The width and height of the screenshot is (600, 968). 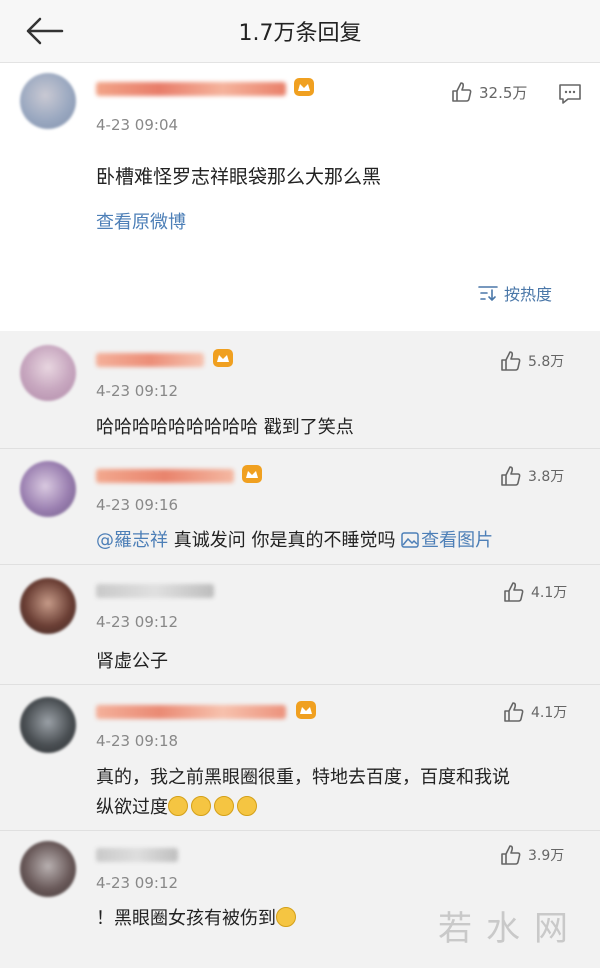 I want to click on like-button: 3.9万, so click(x=532, y=855).